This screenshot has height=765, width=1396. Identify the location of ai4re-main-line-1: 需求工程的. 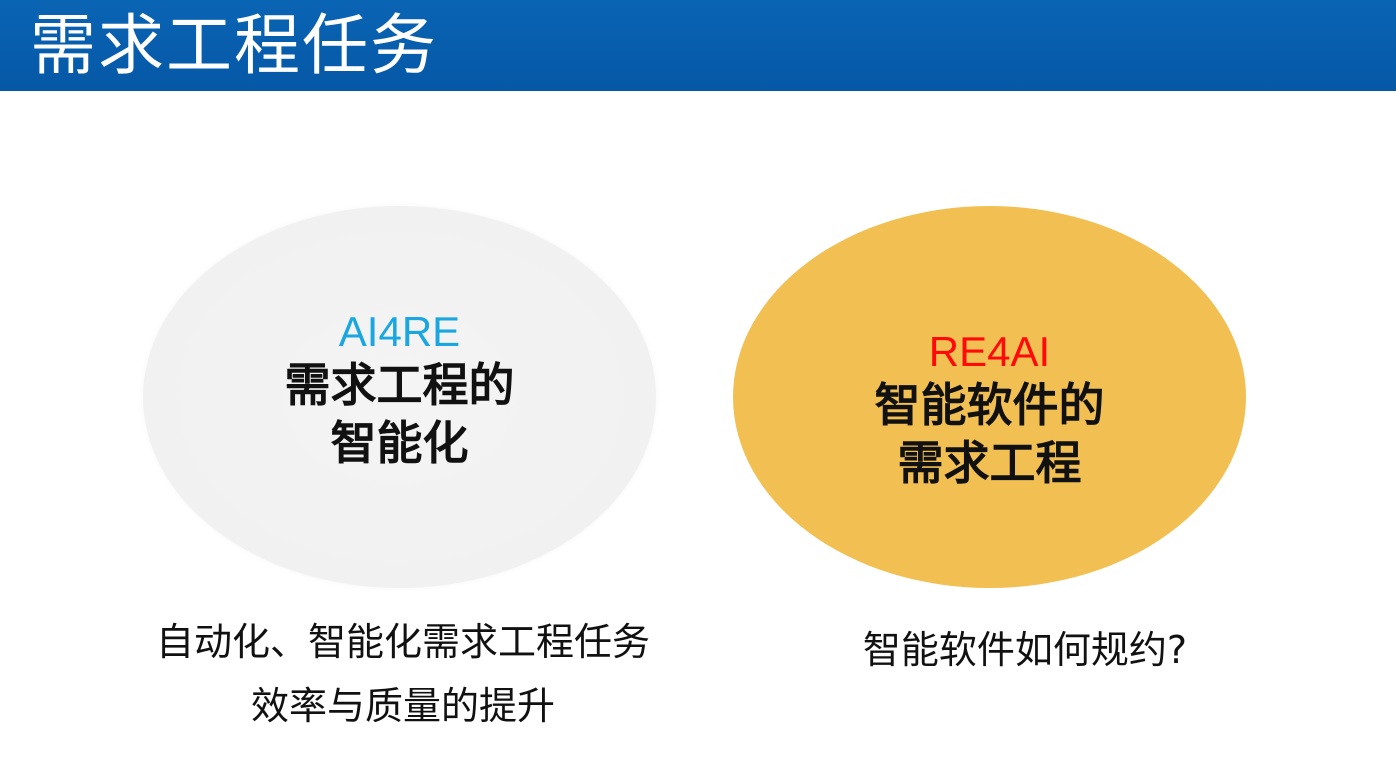
(399, 385).